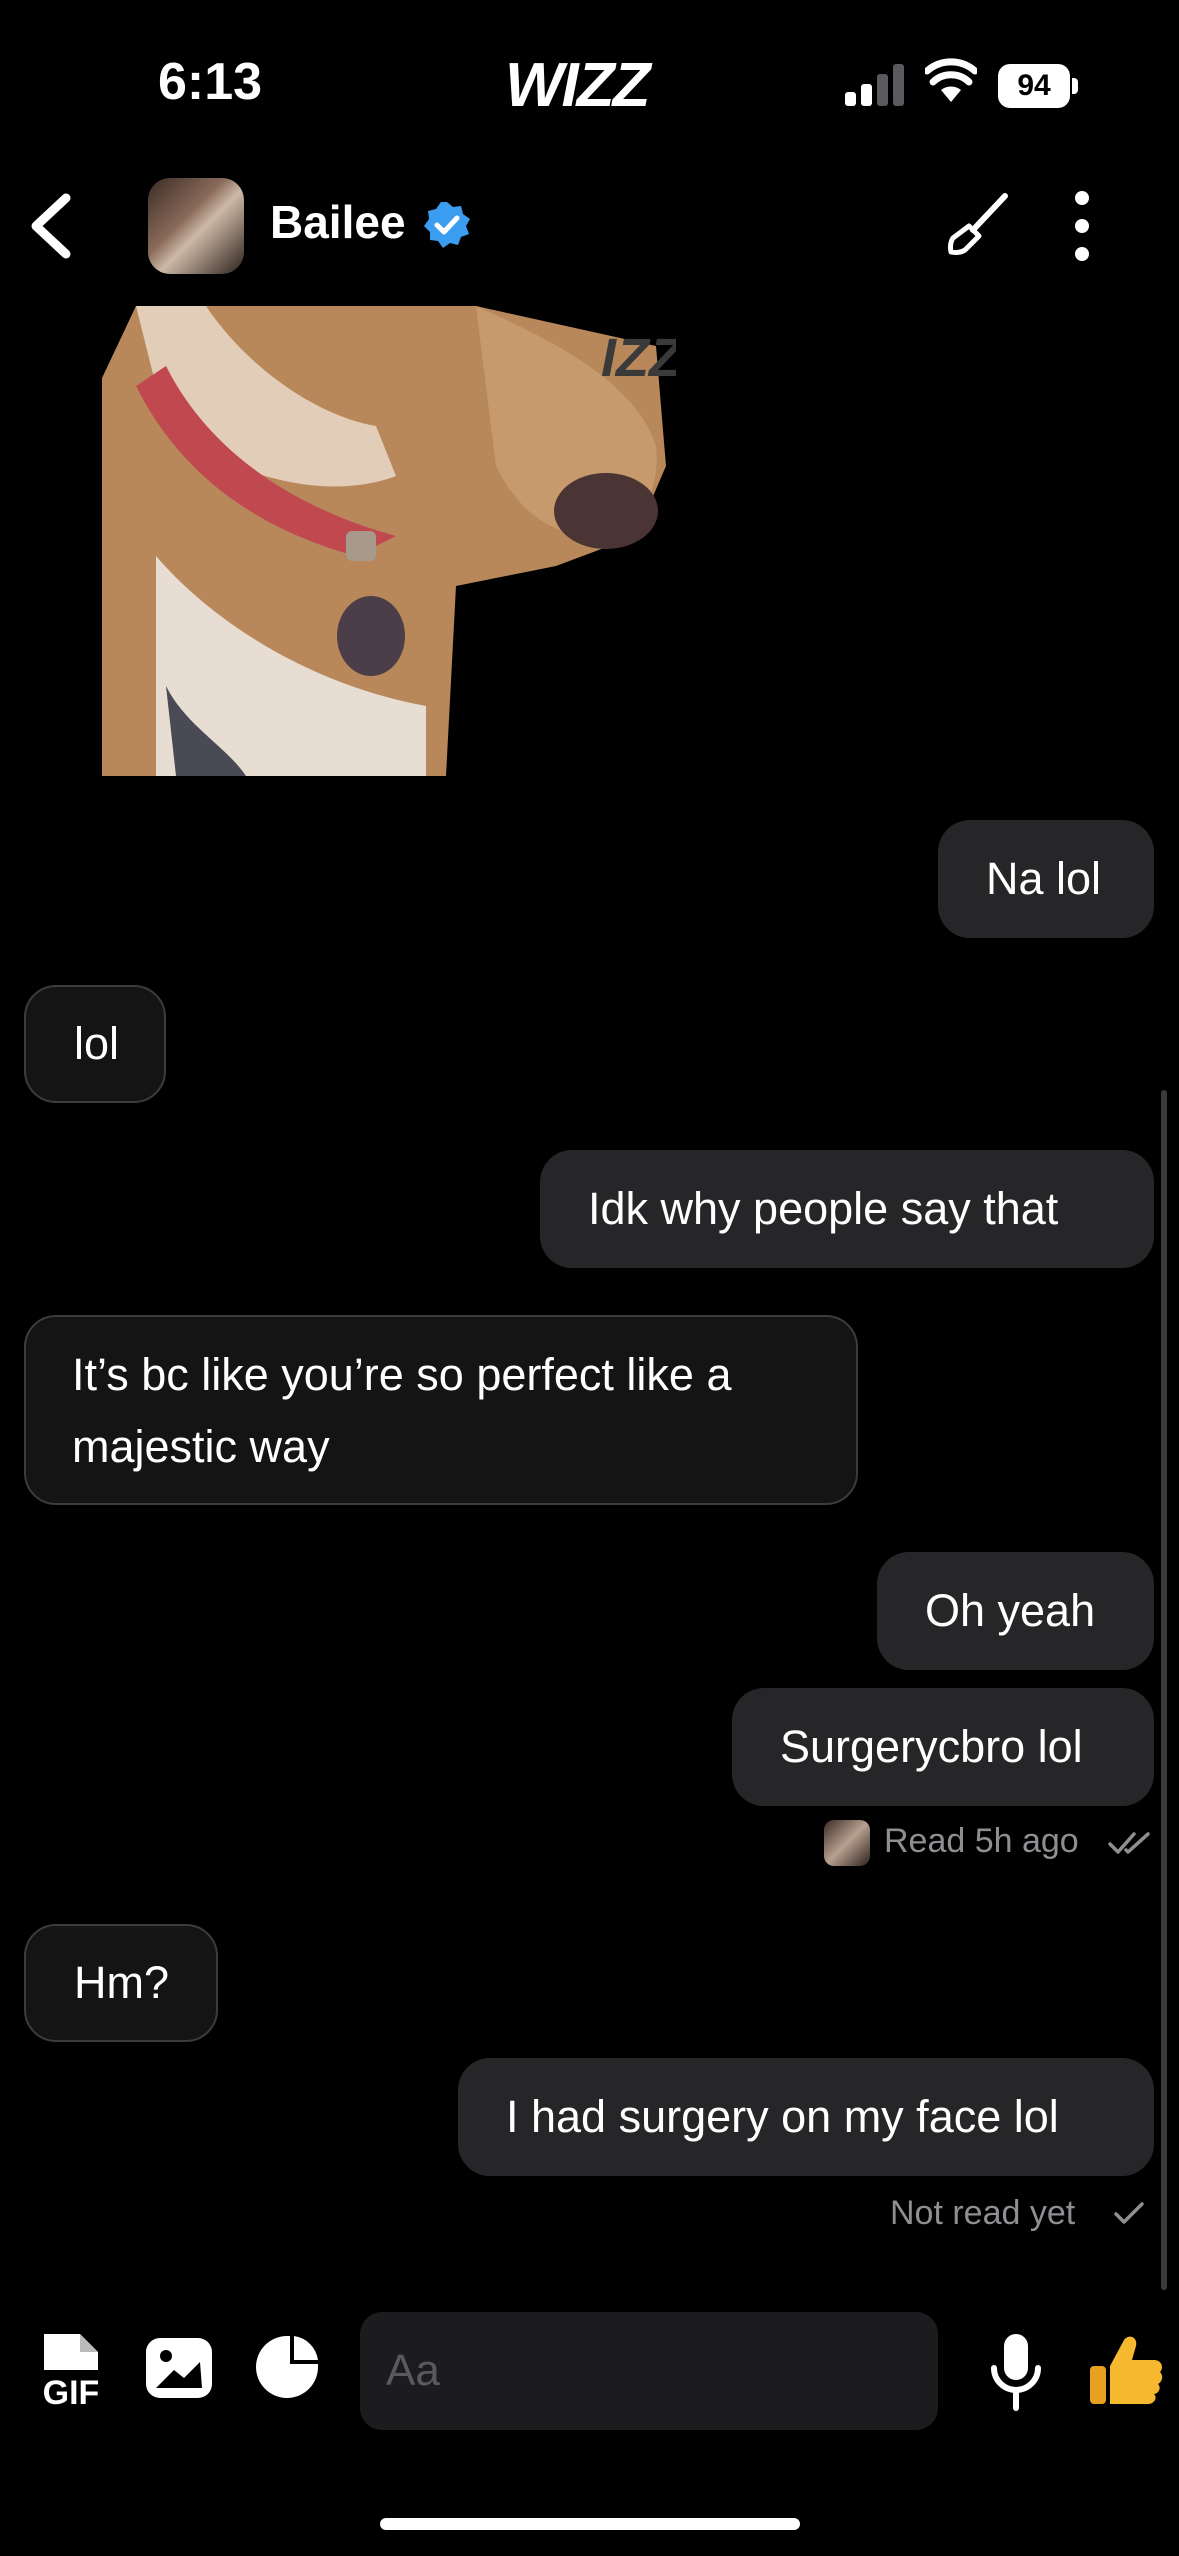  I want to click on app-brand-logo: WIZZ, so click(577, 85).